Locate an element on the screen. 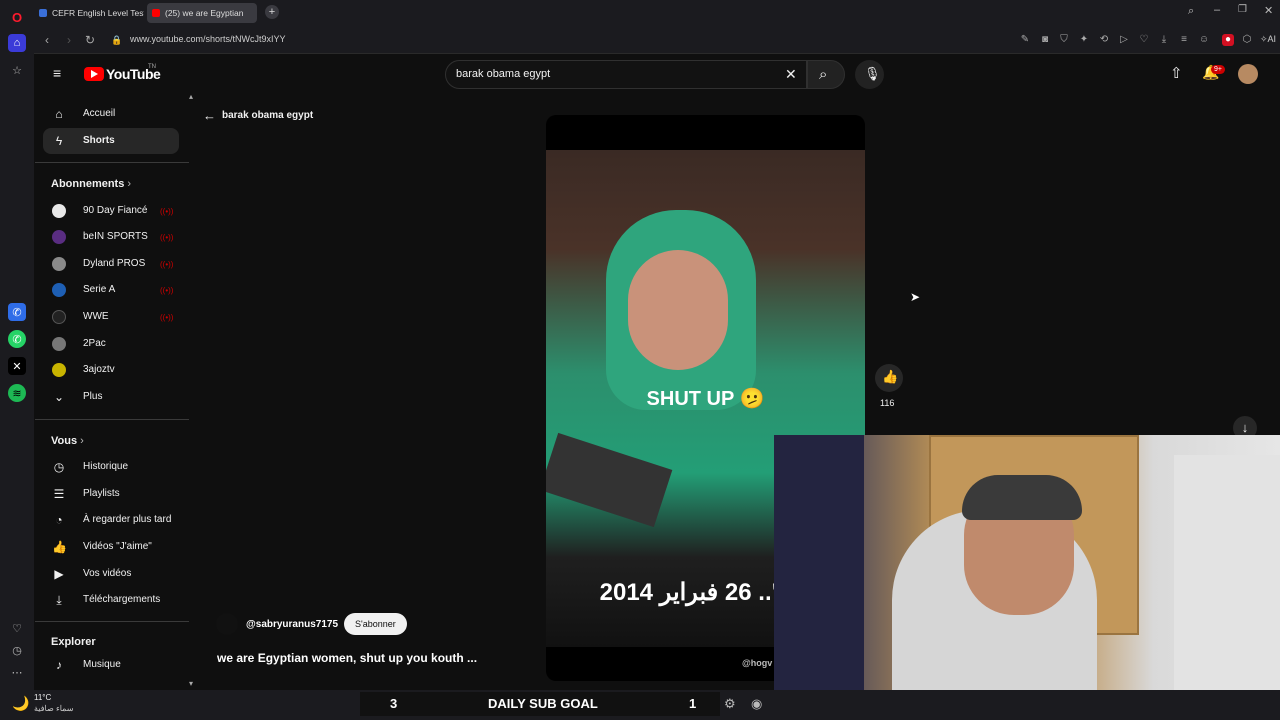  subscriptions-heading: Abonnements › is located at coordinates (91, 184).